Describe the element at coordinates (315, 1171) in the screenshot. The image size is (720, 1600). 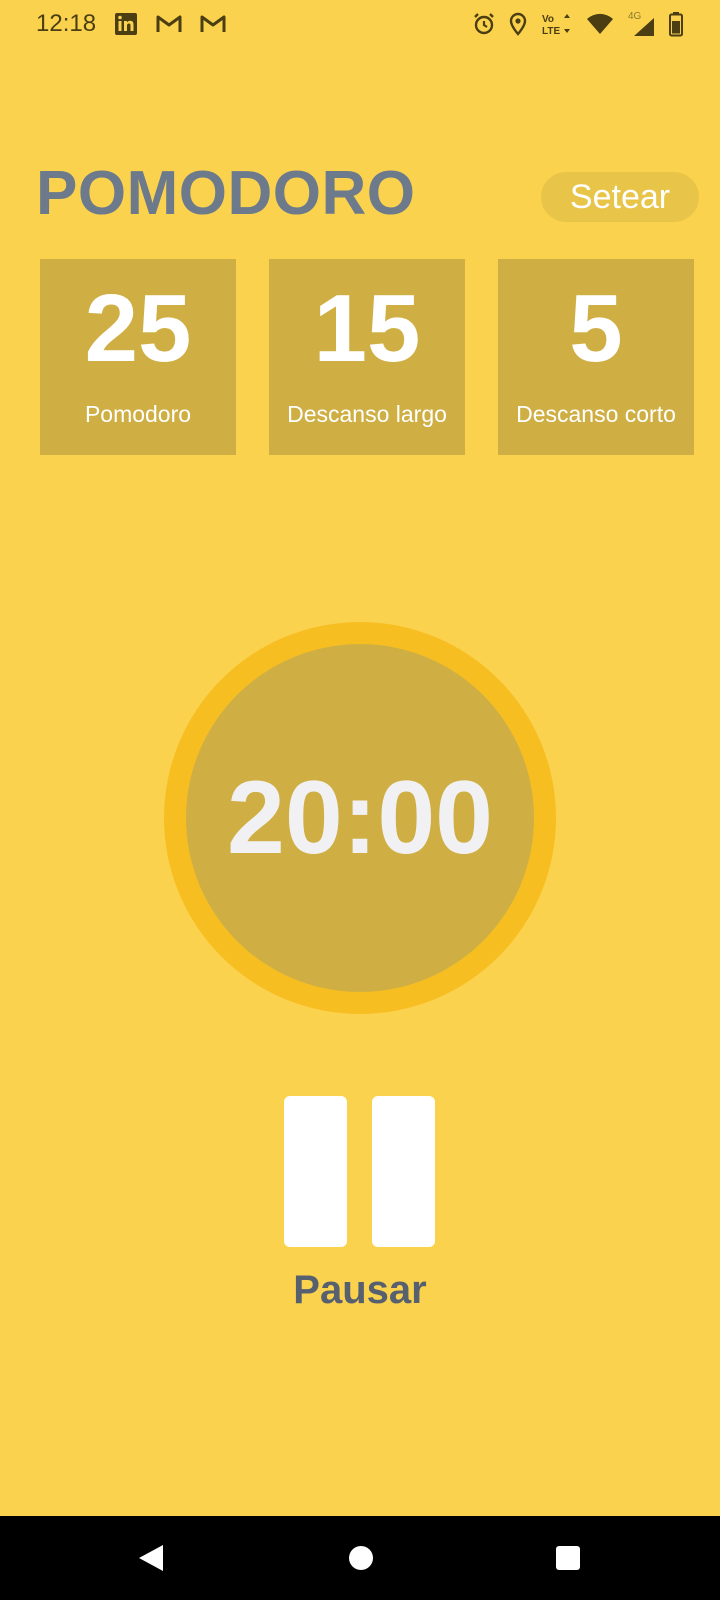
I see `pause-bar-left` at that location.